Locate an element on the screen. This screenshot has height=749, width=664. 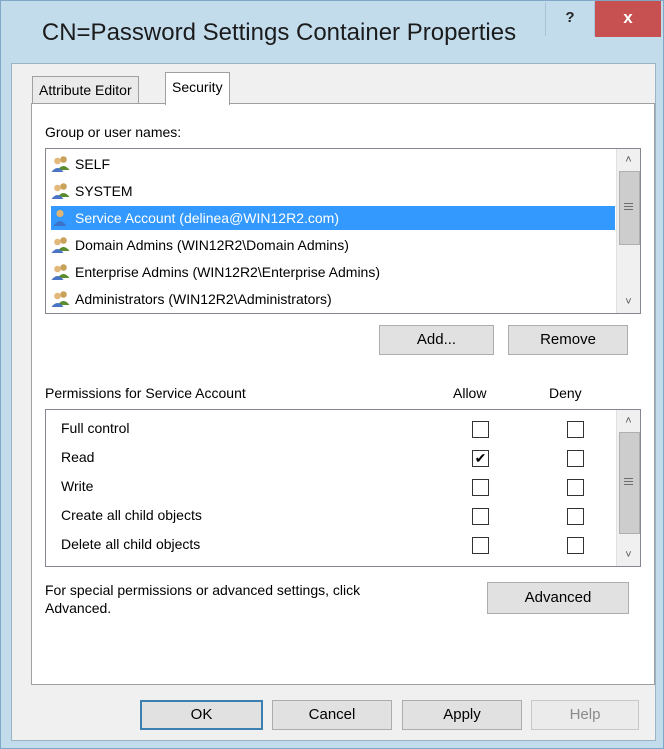
tab-attribute-editor: Attribute Editor is located at coordinates (85, 89).